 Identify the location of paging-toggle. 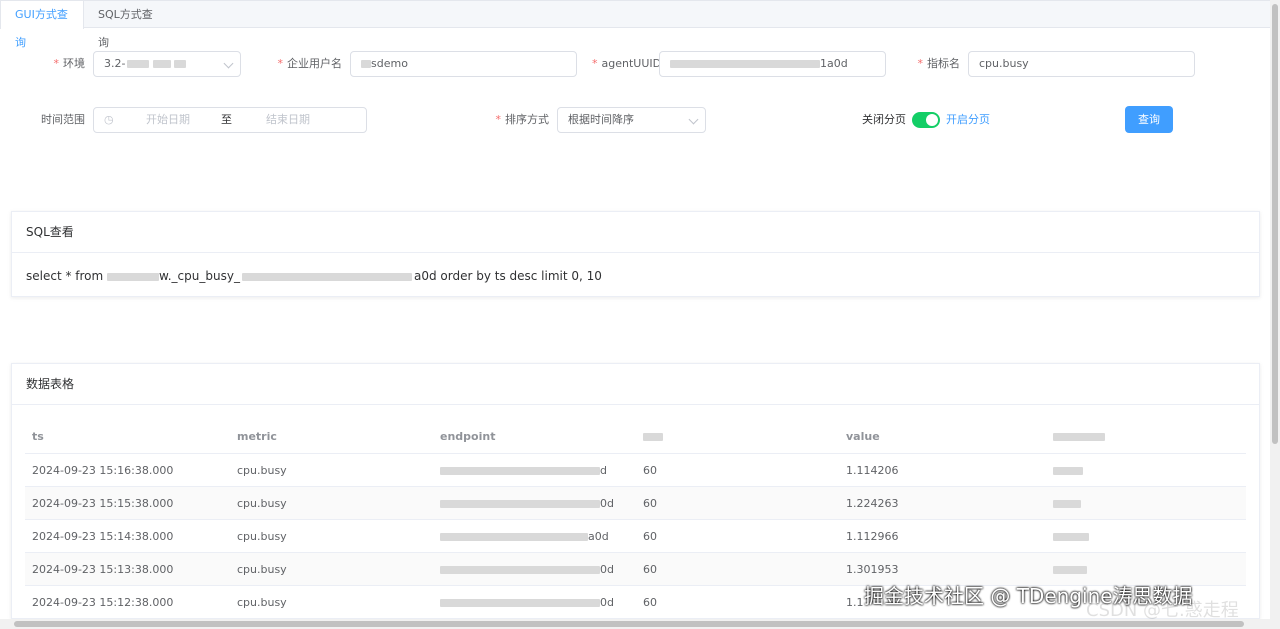
(926, 120).